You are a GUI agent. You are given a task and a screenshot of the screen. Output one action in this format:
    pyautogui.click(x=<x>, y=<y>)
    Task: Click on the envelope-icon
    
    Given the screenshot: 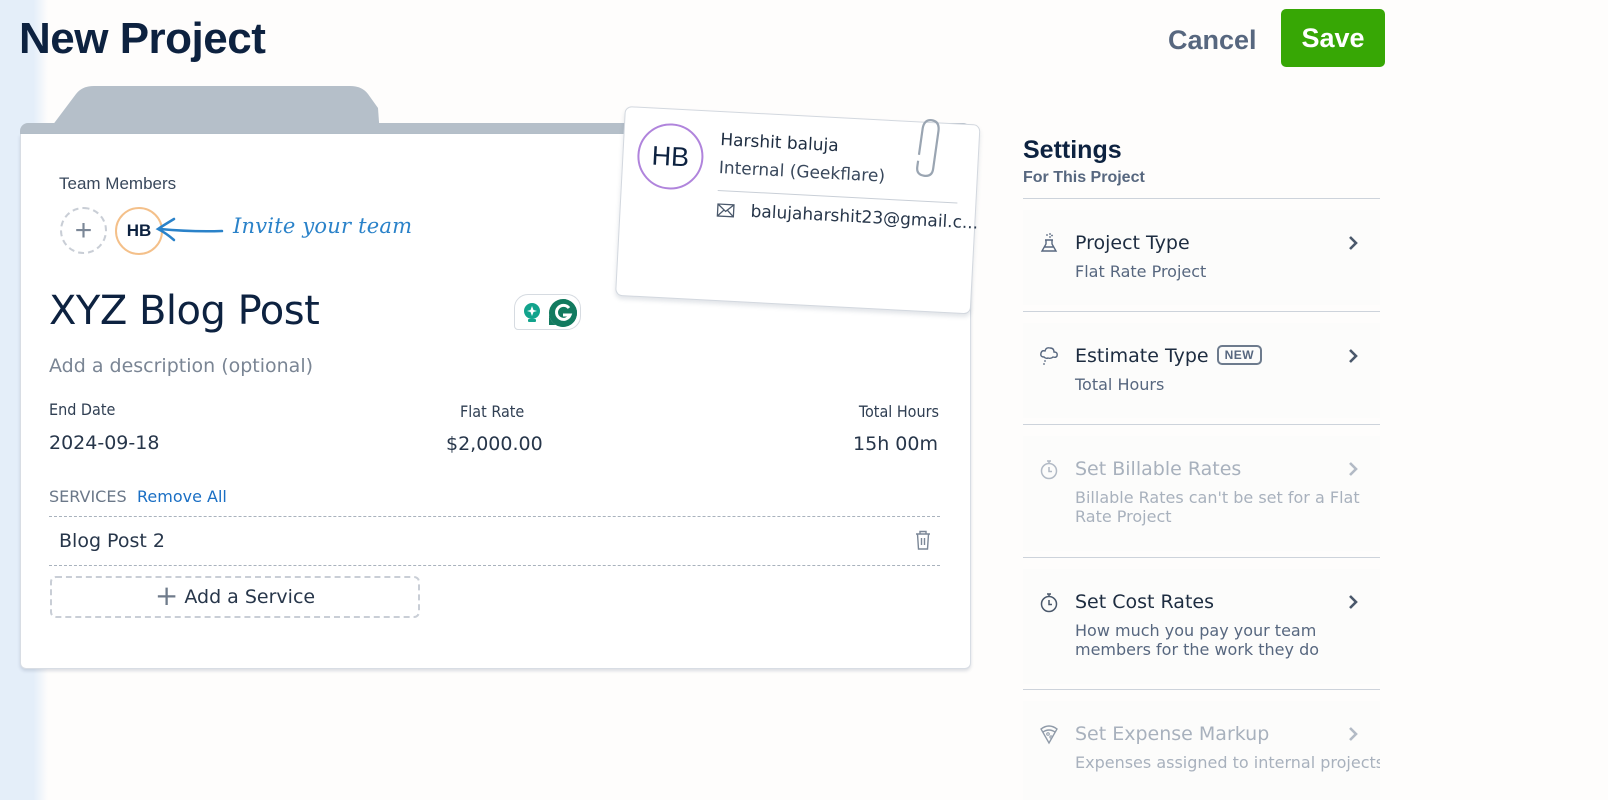 What is the action you would take?
    pyautogui.click(x=725, y=210)
    